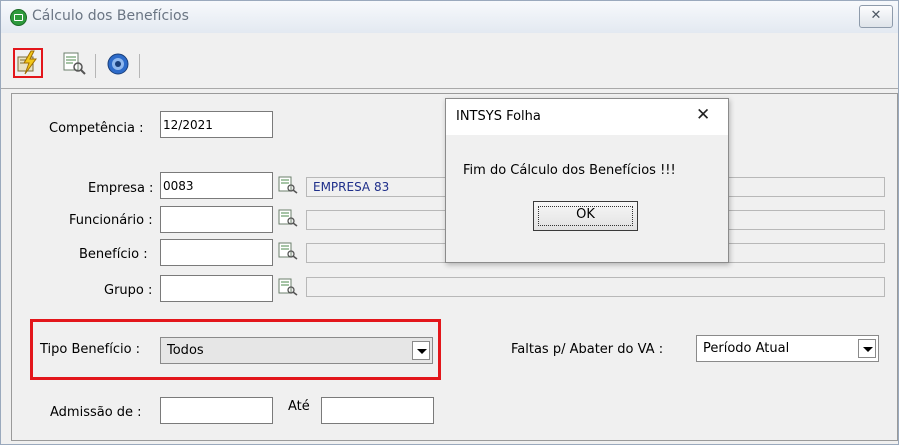  I want to click on tipo-beneficio-label: Tipo Benefício :, so click(90, 349).